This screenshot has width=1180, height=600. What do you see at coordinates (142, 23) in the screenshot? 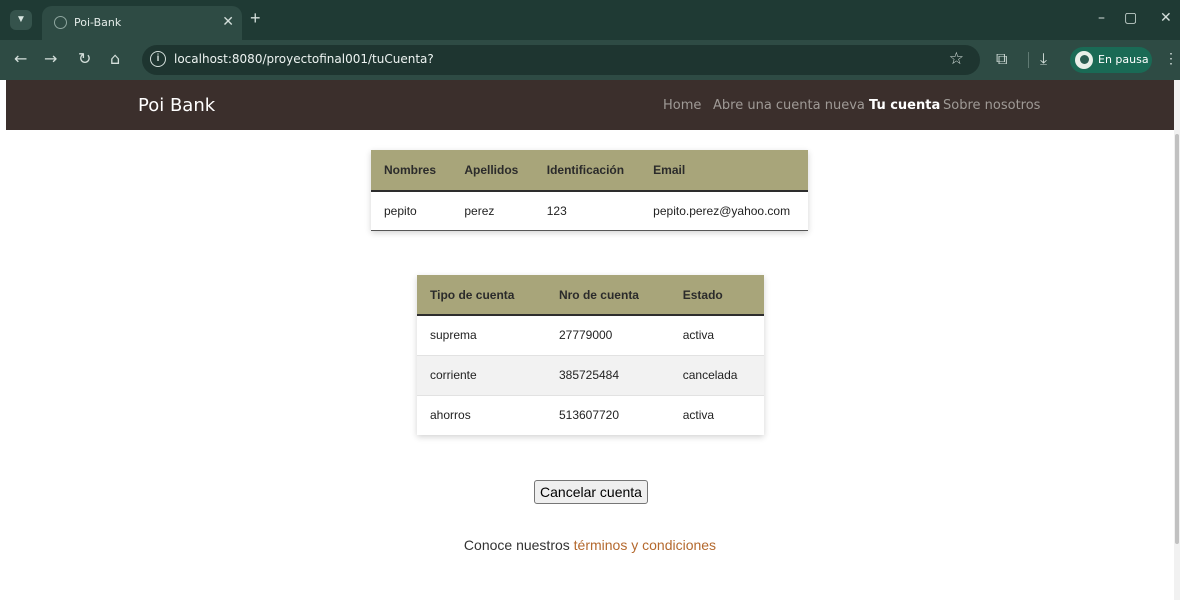
I see `browser-tab: Poi-Bank ✕` at bounding box center [142, 23].